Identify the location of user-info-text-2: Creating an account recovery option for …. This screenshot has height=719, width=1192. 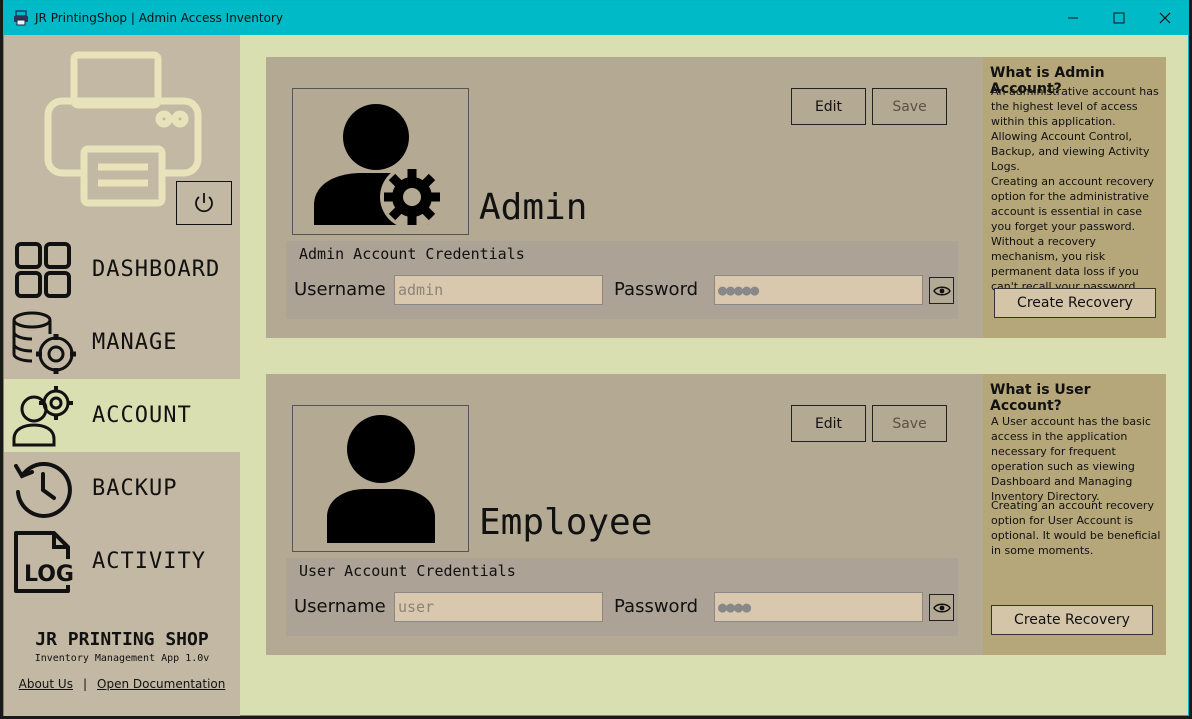
(1076, 528).